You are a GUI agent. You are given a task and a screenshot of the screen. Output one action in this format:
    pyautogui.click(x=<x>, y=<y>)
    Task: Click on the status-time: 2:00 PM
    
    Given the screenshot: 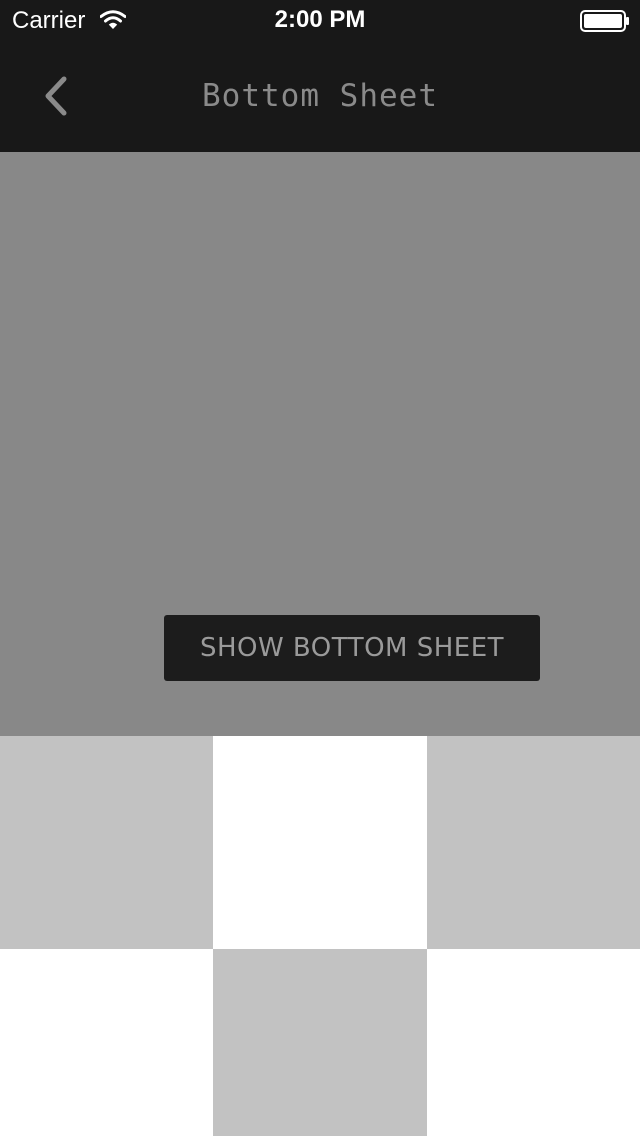 What is the action you would take?
    pyautogui.click(x=320, y=19)
    